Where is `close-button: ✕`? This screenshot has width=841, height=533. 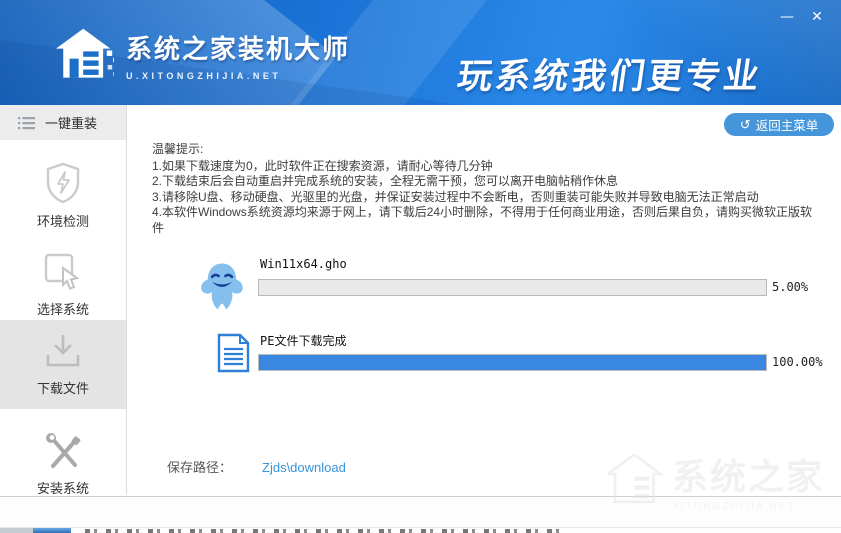 close-button: ✕ is located at coordinates (817, 17).